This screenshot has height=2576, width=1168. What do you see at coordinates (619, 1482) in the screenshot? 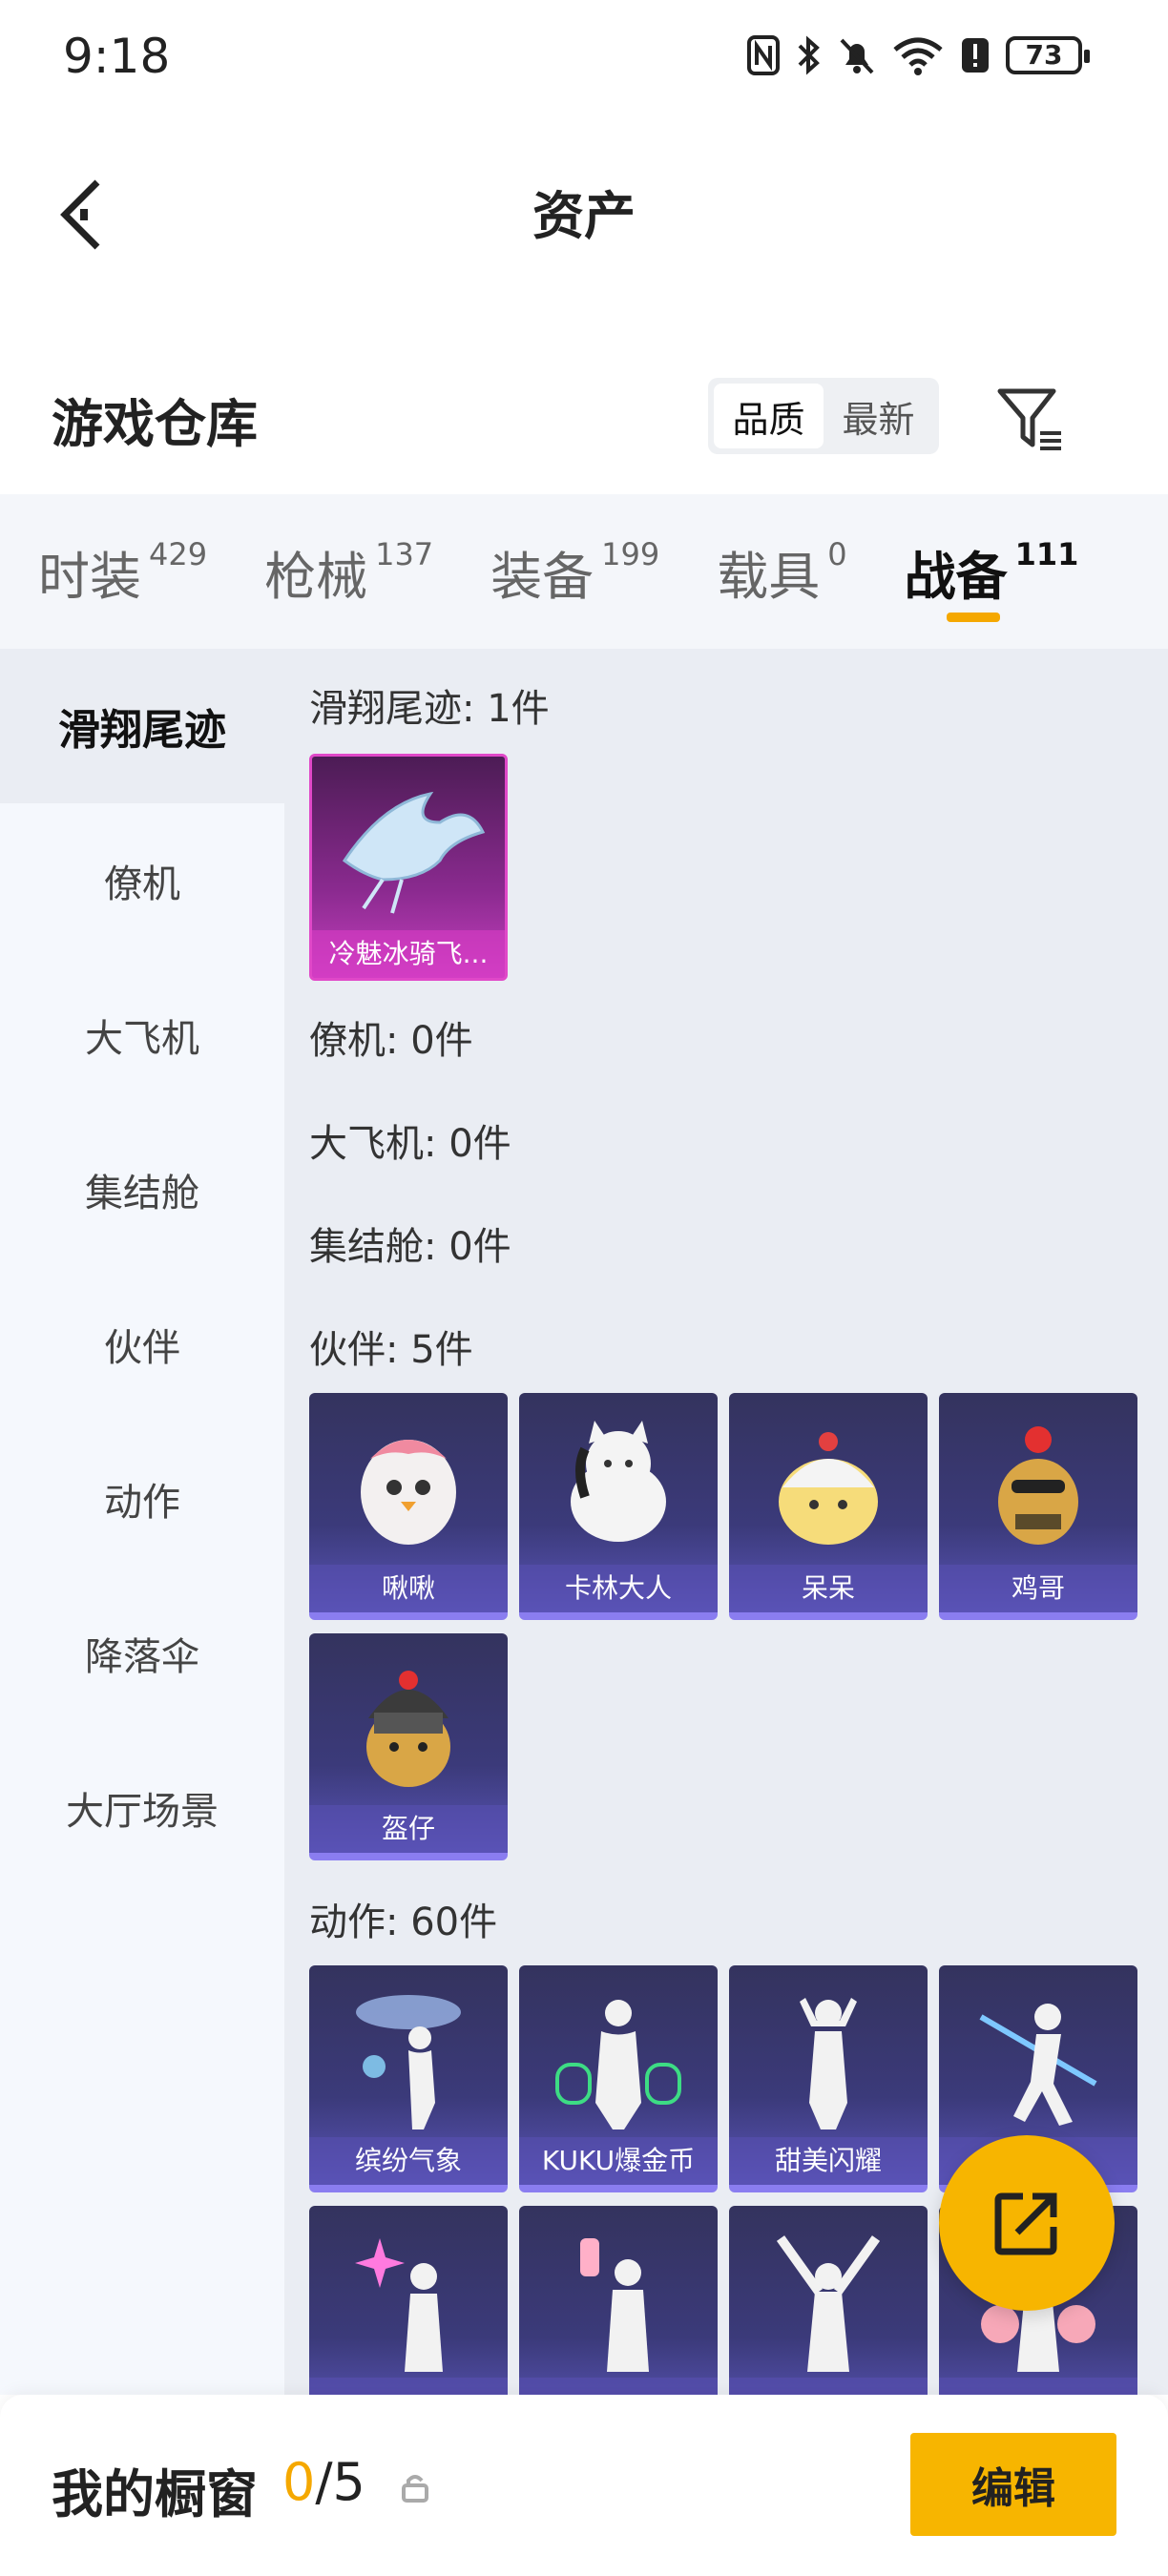
I see `white-cat-icon` at bounding box center [619, 1482].